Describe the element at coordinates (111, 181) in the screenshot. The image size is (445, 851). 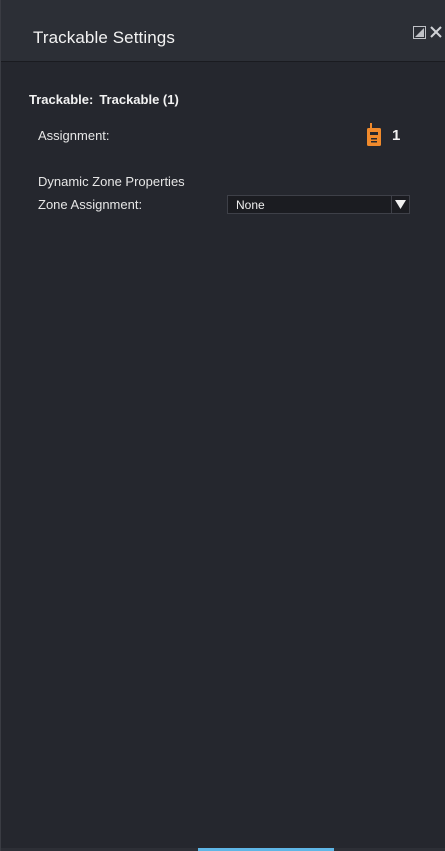
I see `dynamic-zone-section-label: Dynamic Zone Properties` at that location.